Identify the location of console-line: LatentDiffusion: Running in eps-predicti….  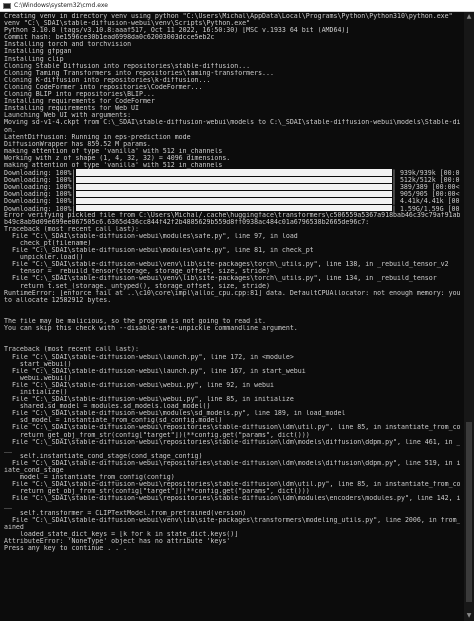
(97, 137).